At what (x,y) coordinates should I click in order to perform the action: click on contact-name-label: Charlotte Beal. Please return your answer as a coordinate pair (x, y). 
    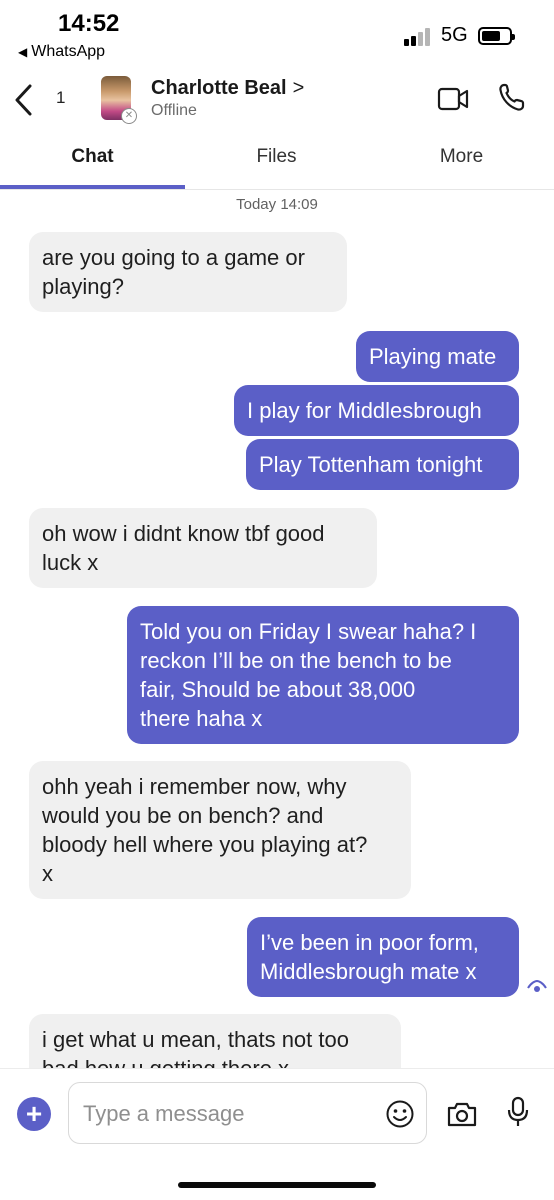
    Looking at the image, I should click on (219, 88).